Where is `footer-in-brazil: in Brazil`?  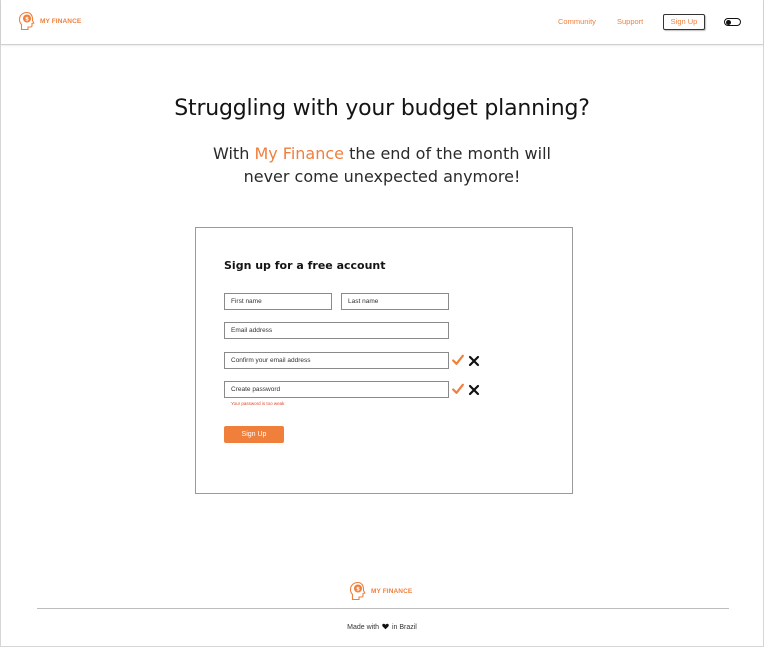 footer-in-brazil: in Brazil is located at coordinates (404, 627).